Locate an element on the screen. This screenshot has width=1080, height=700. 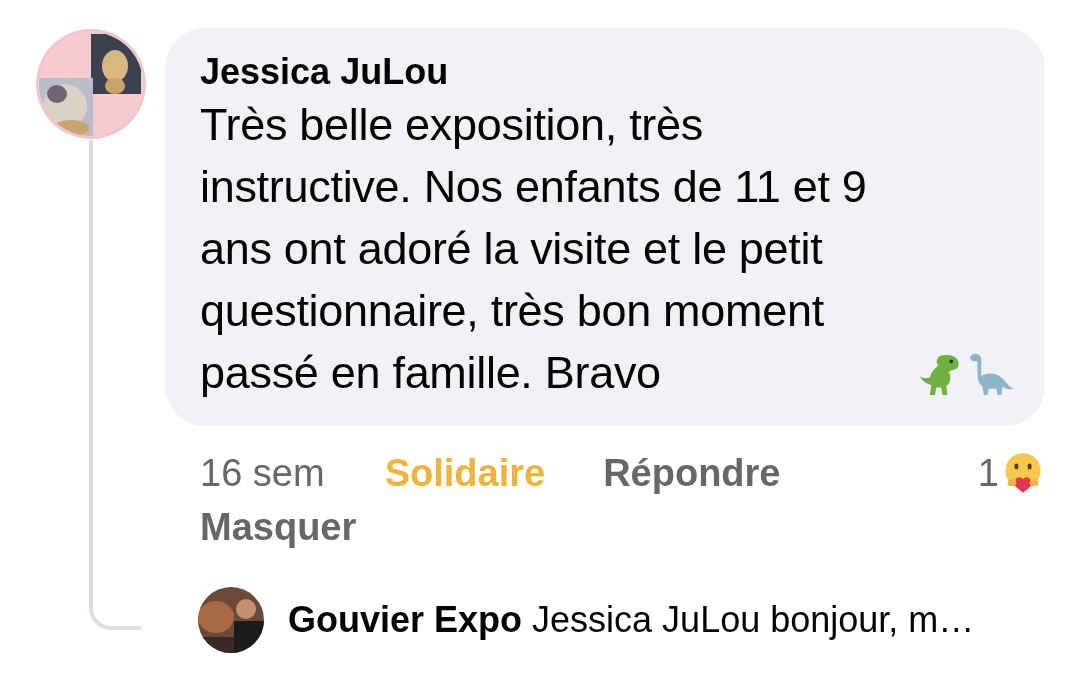
author-name: Jessica JuLou is located at coordinates (607, 72).